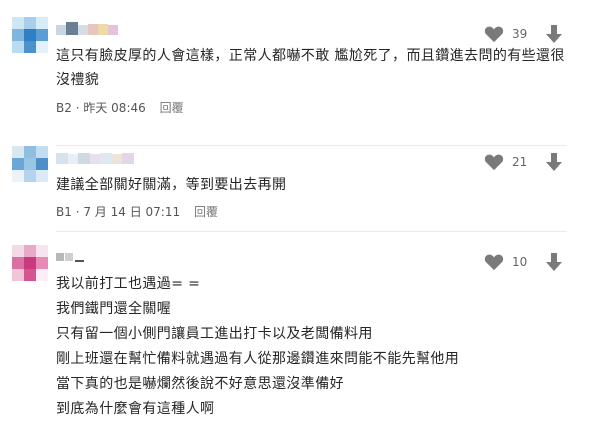  Describe the element at coordinates (135, 409) in the screenshot. I see `comment-text-line: 到底為什麼會有這種人啊` at that location.